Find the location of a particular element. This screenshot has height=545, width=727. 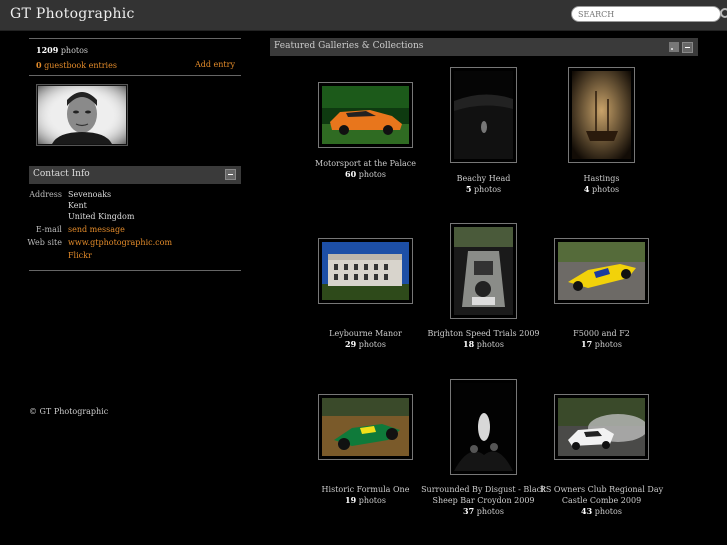

rss-icon is located at coordinates (674, 47).